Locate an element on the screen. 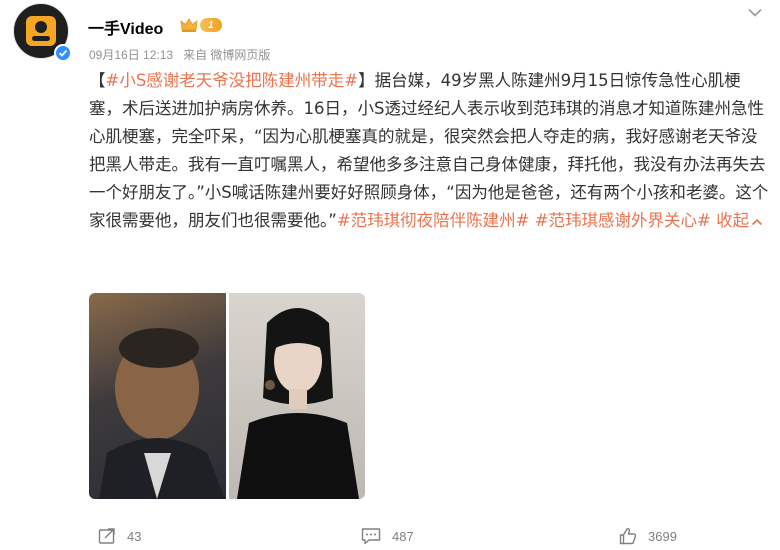 The width and height of the screenshot is (780, 550). photo-woman is located at coordinates (296, 396).